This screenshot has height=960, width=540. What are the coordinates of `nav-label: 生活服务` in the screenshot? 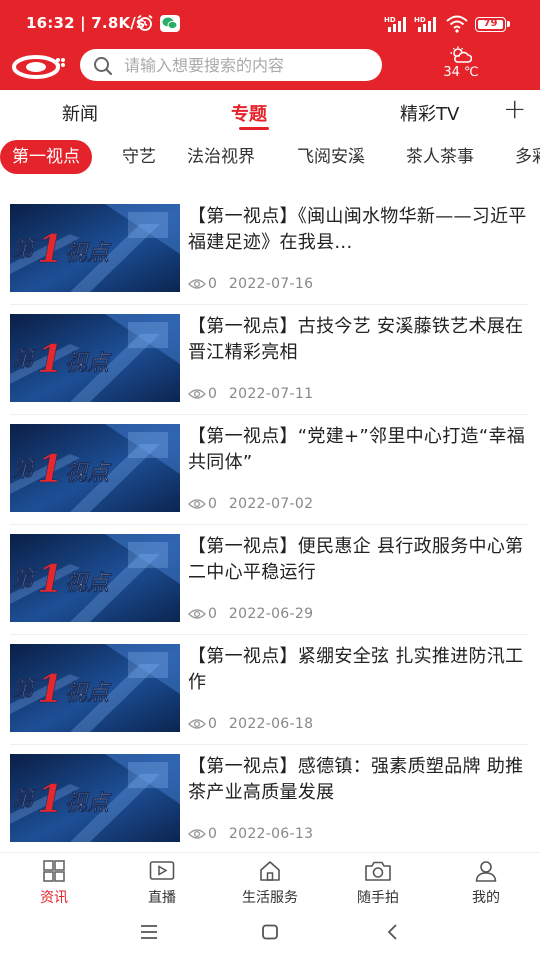 It's located at (270, 898).